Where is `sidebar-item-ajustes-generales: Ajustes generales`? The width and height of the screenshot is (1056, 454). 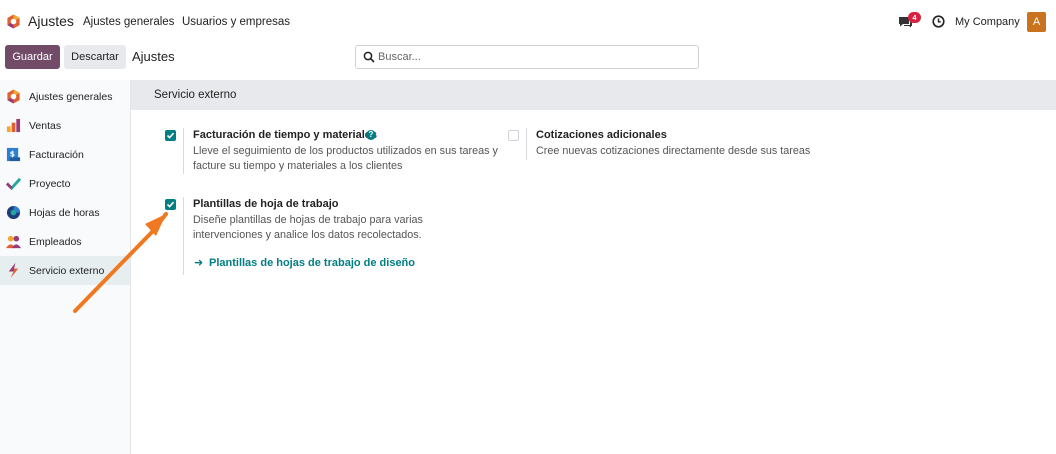
sidebar-item-ajustes-generales: Ajustes generales is located at coordinates (65, 96).